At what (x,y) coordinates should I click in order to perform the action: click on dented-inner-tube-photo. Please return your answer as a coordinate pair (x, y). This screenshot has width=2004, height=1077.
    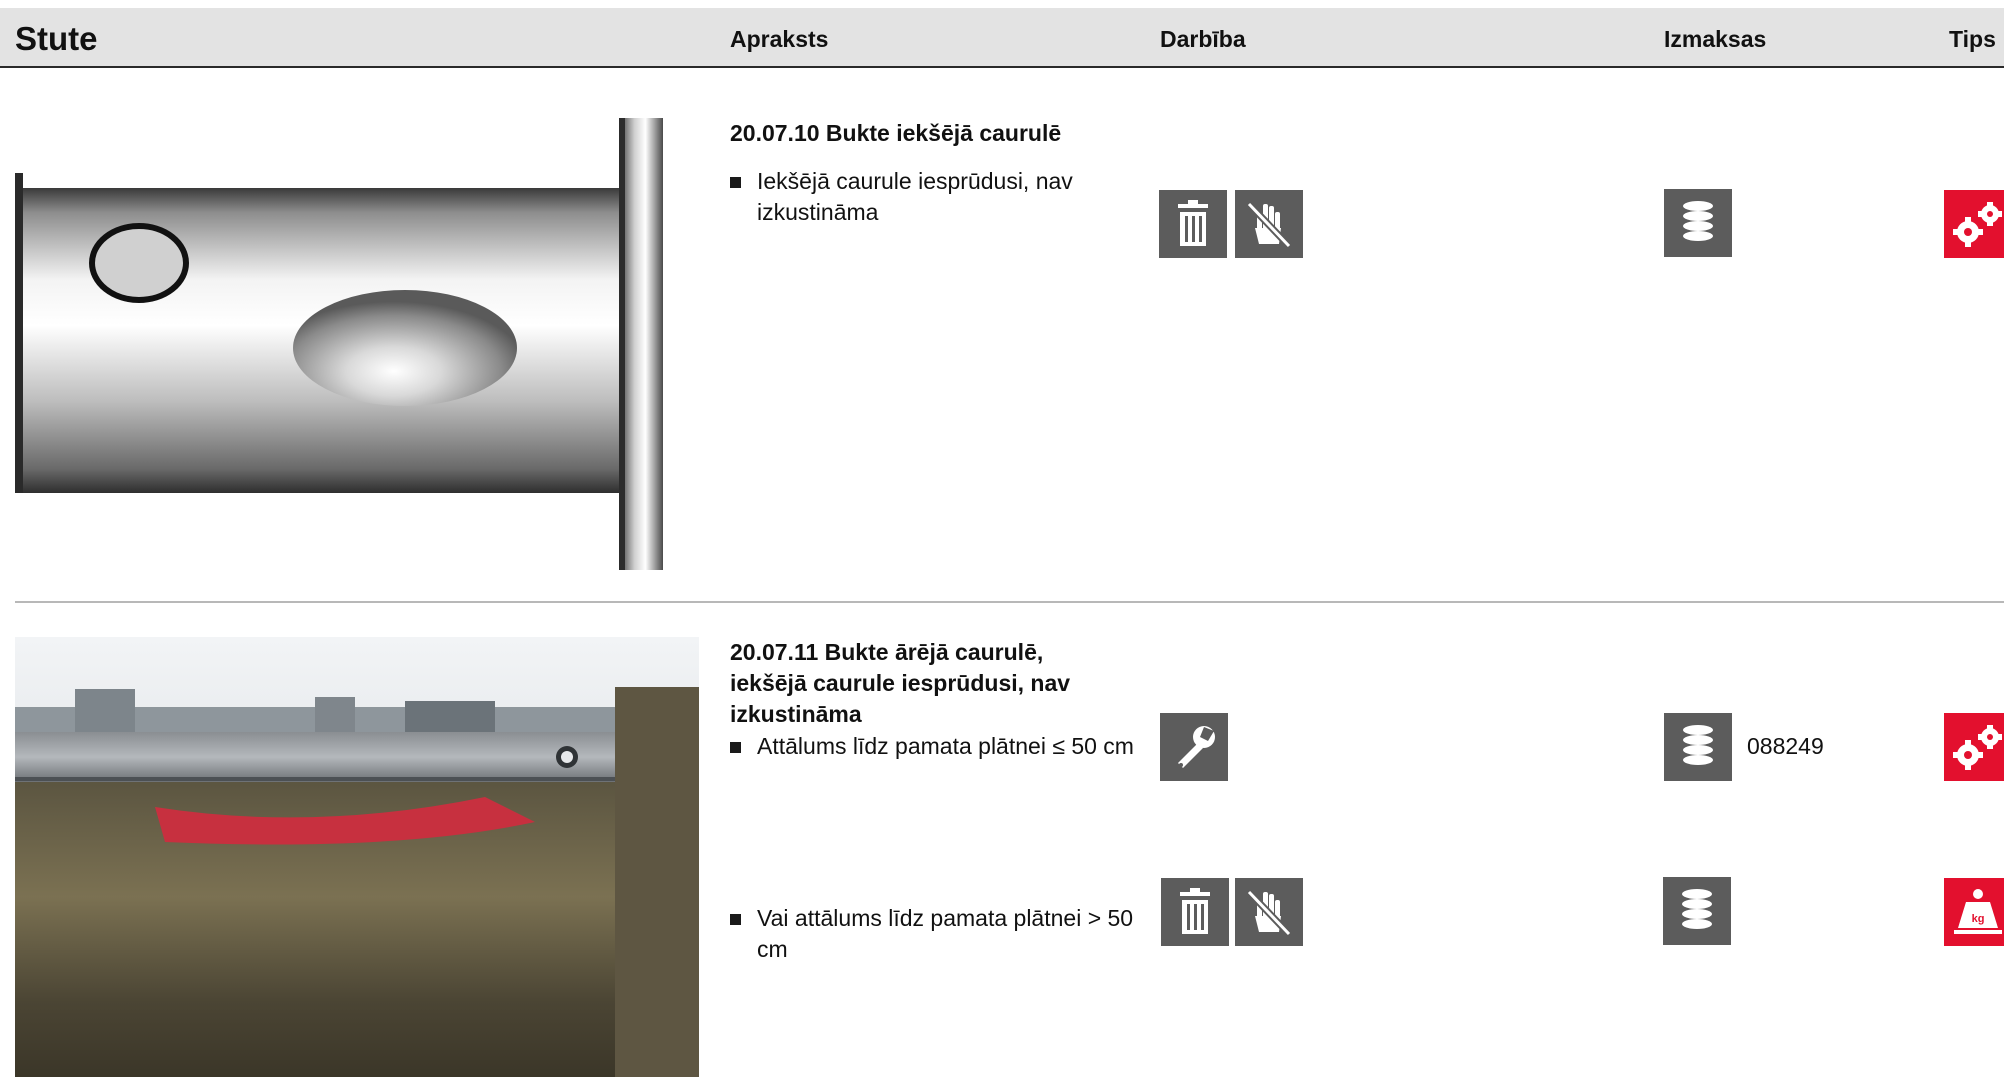
    Looking at the image, I should click on (351, 344).